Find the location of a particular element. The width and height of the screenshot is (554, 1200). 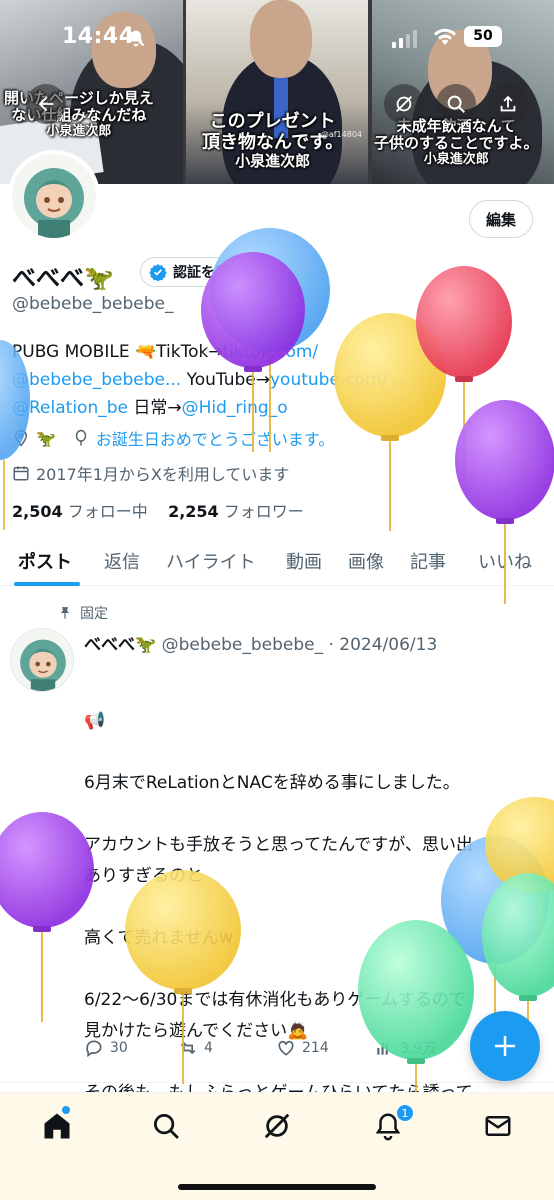

wifi-icon is located at coordinates (445, 36).